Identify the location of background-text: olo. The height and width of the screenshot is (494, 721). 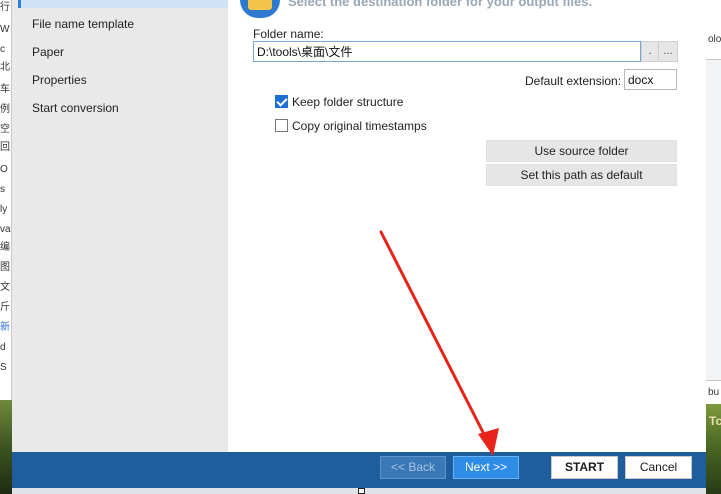
(714, 39).